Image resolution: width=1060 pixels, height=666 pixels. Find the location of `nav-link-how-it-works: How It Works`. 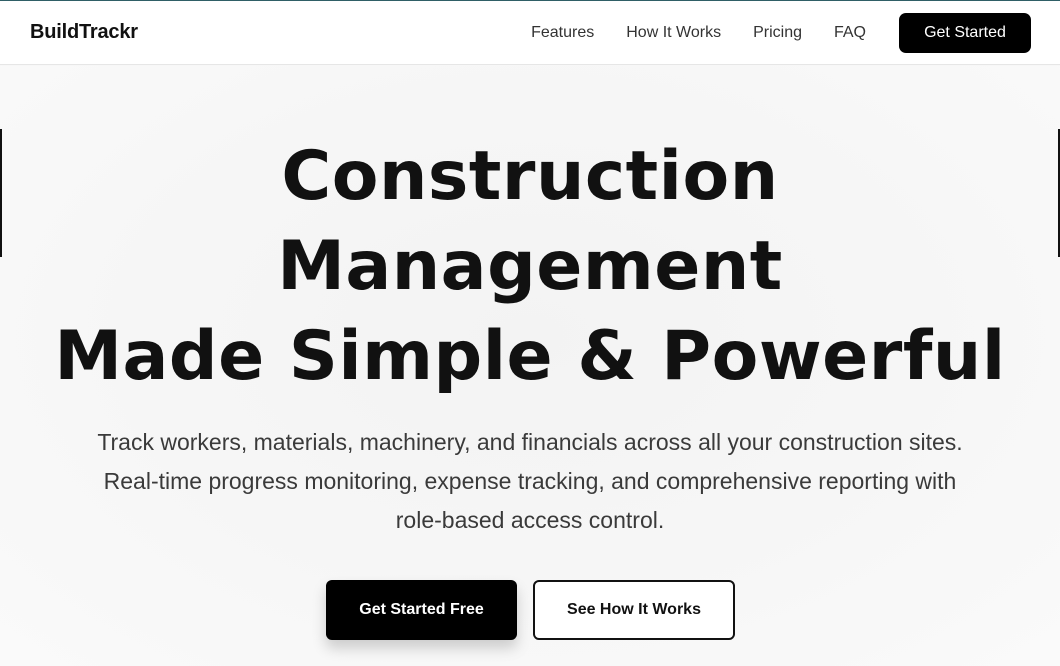

nav-link-how-it-works: How It Works is located at coordinates (673, 33).